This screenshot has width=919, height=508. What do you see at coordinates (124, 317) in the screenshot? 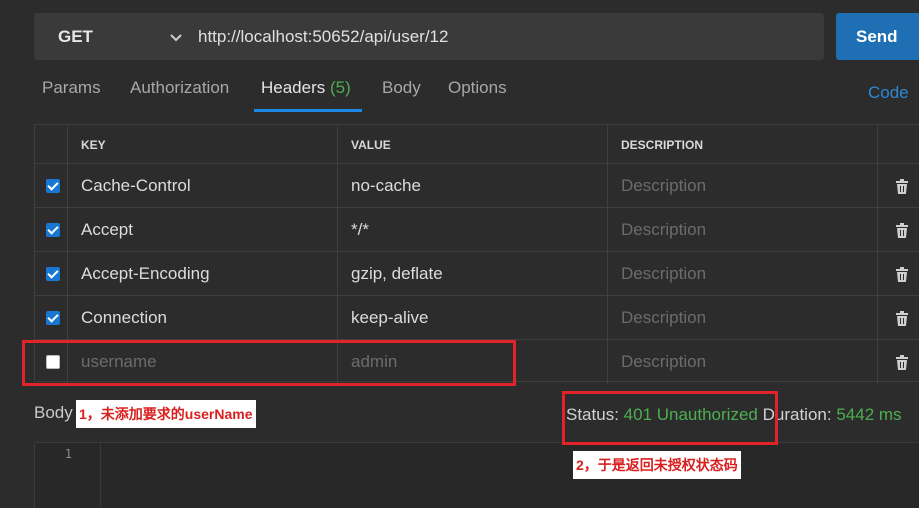
I see `header-key: Connection` at bounding box center [124, 317].